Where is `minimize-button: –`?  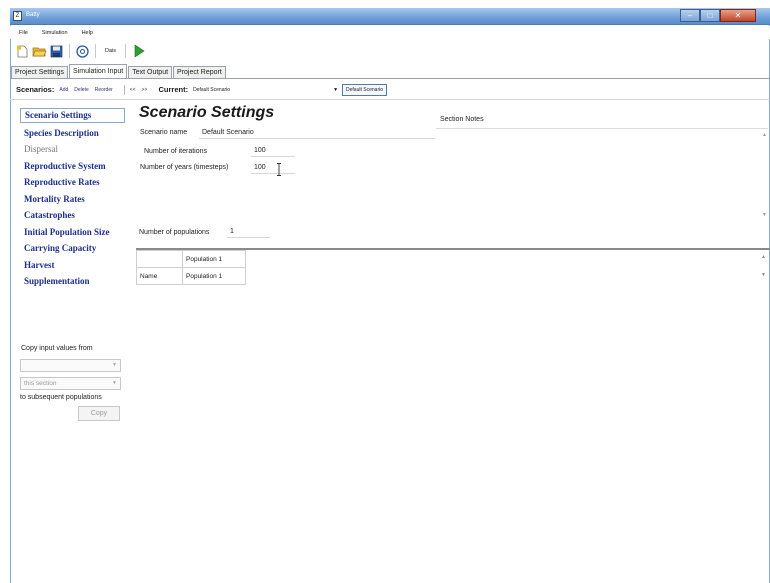
minimize-button: – is located at coordinates (690, 15).